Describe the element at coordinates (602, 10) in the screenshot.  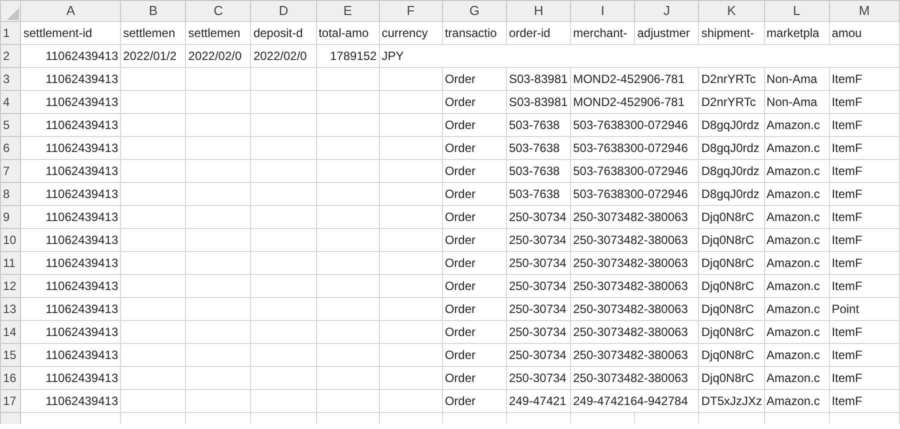
I see `column-header: I` at that location.